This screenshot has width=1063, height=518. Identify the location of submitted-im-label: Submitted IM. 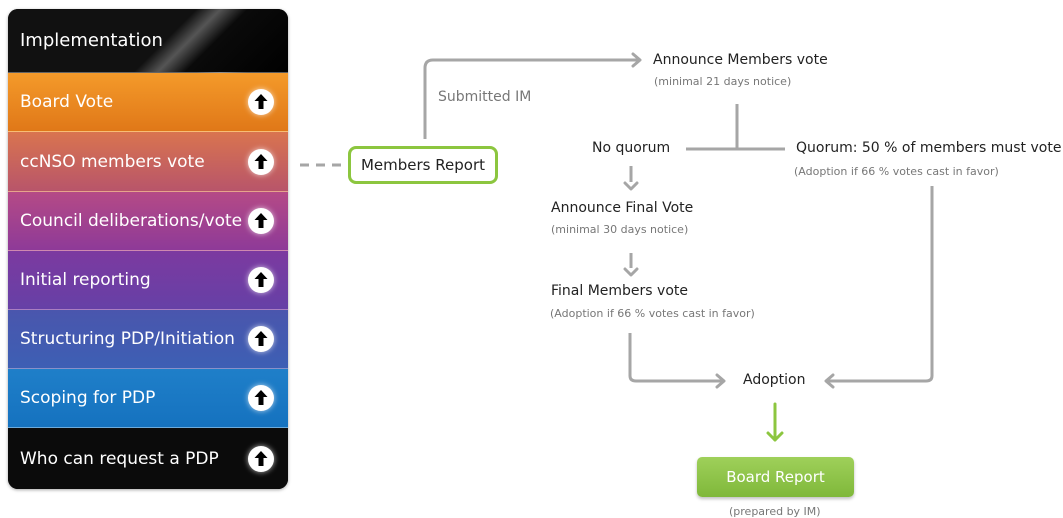
(485, 97).